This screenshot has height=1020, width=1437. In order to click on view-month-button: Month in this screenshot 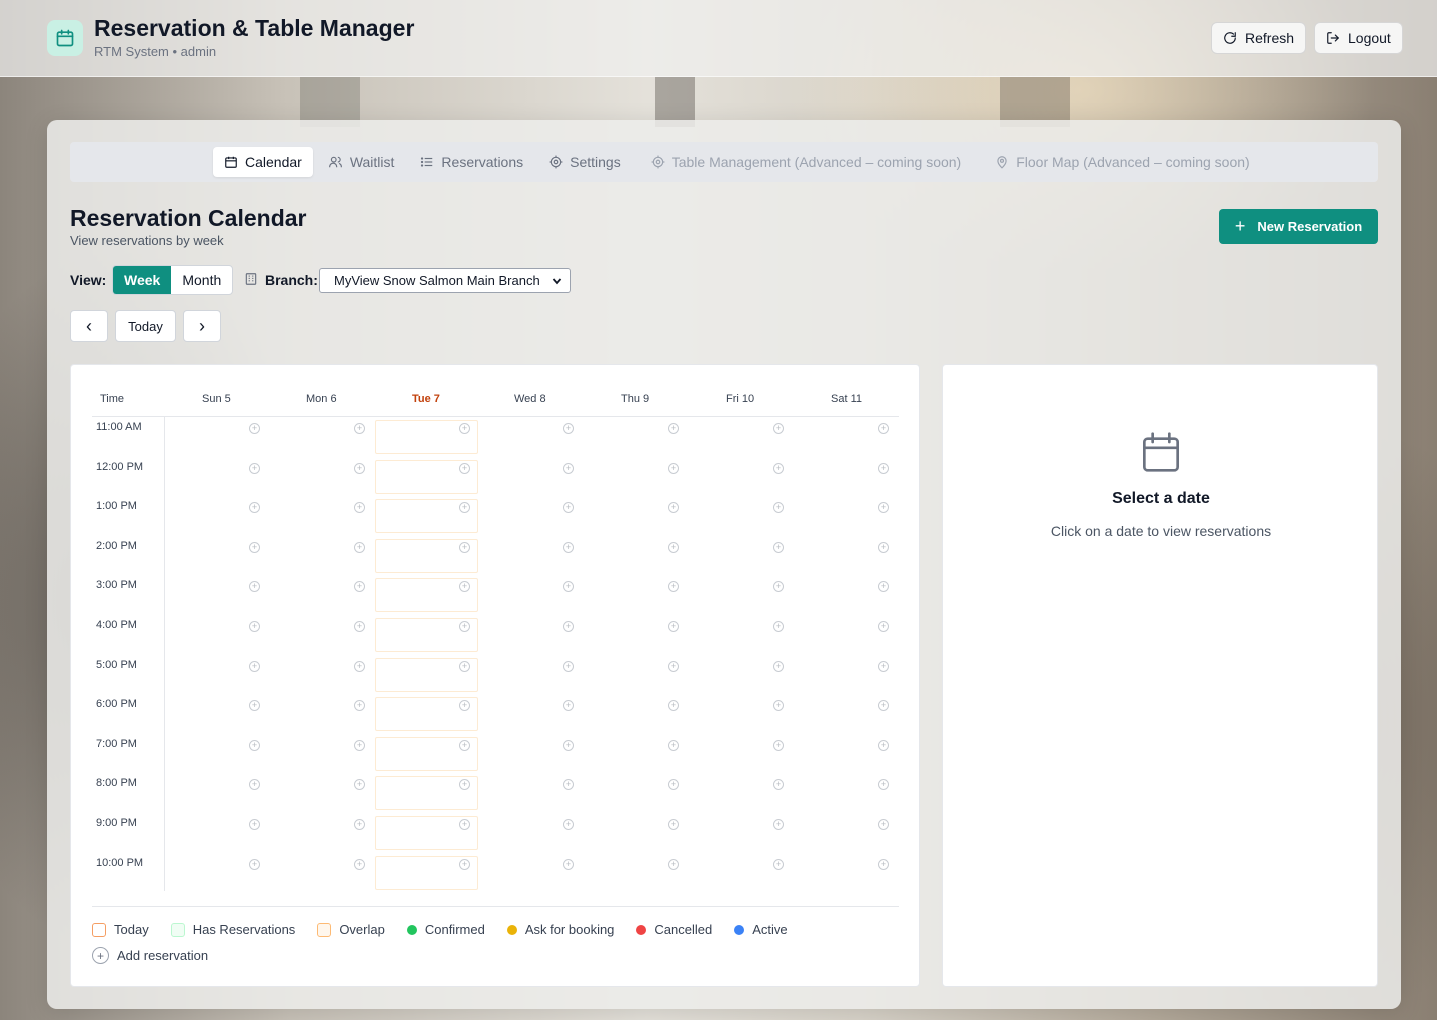, I will do `click(201, 280)`.